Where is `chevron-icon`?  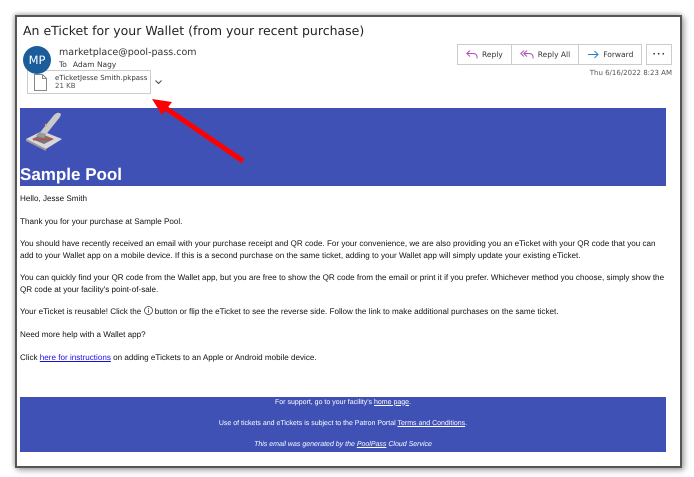 chevron-icon is located at coordinates (158, 82).